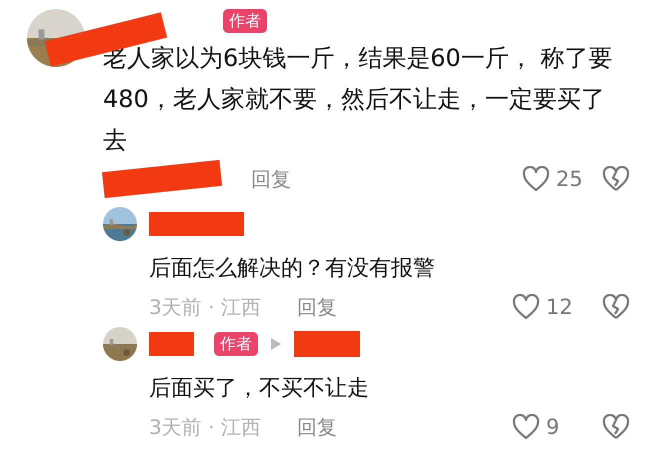  Describe the element at coordinates (259, 389) in the screenshot. I see `comment-text: 后面买了，不买不让走` at that location.